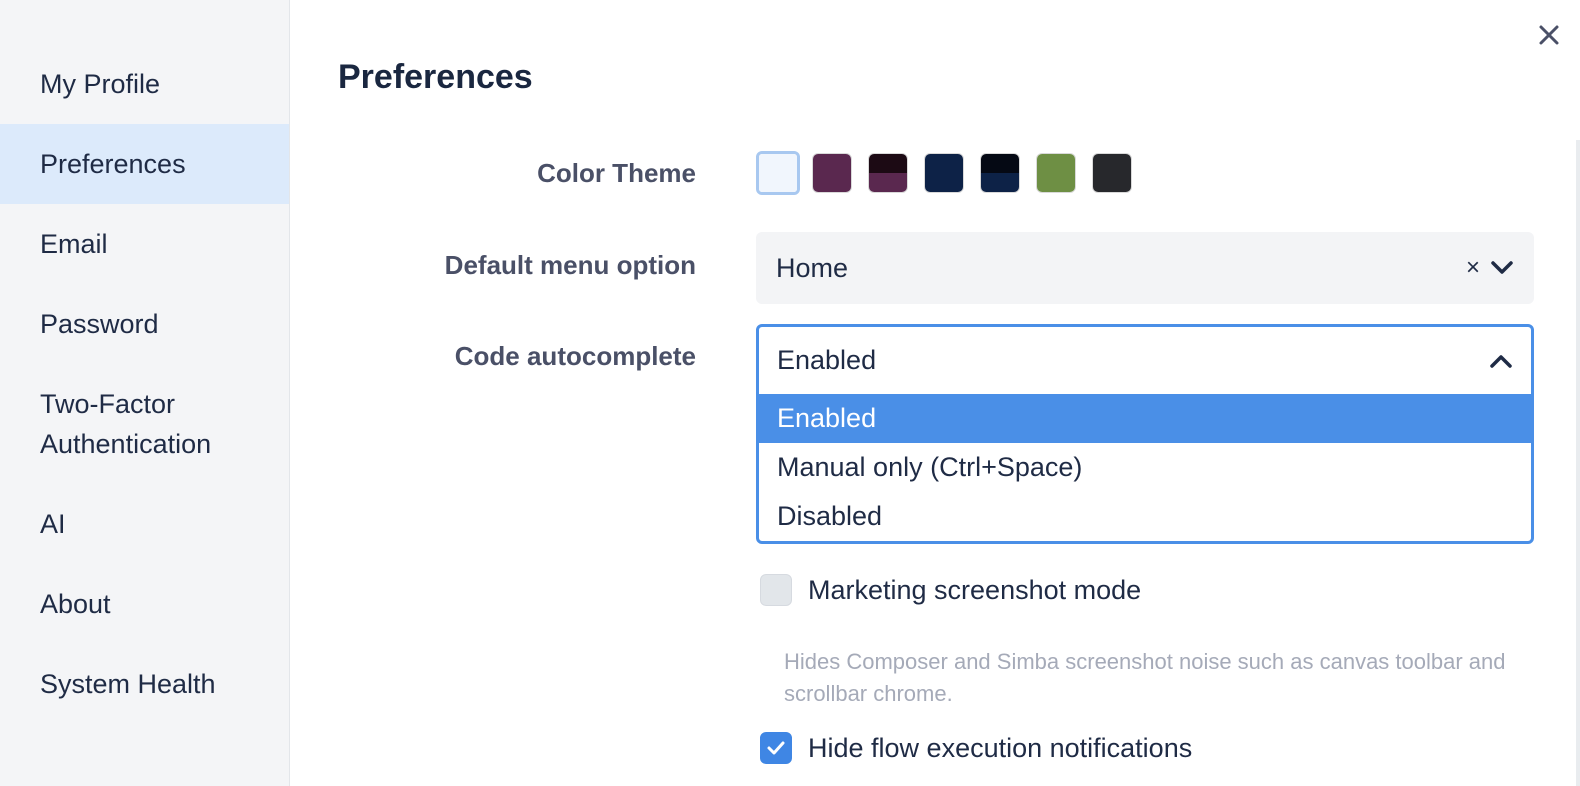  Describe the element at coordinates (144, 604) in the screenshot. I see `sidebar-item-about: About` at that location.